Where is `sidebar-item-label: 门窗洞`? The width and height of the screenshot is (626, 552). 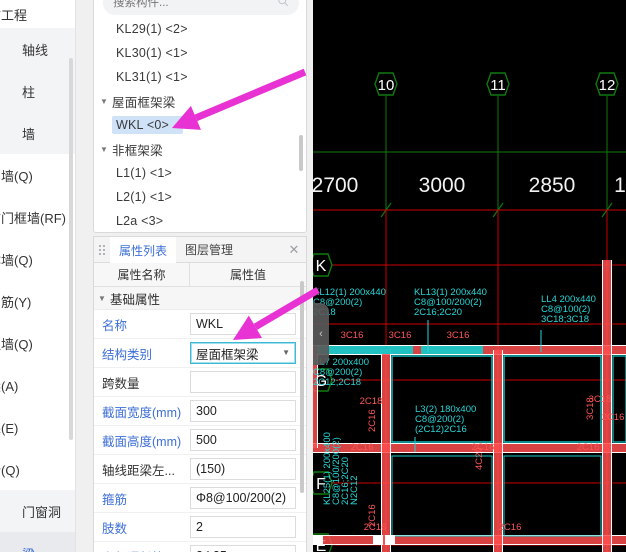
sidebar-item-label: 门窗洞 is located at coordinates (42, 512).